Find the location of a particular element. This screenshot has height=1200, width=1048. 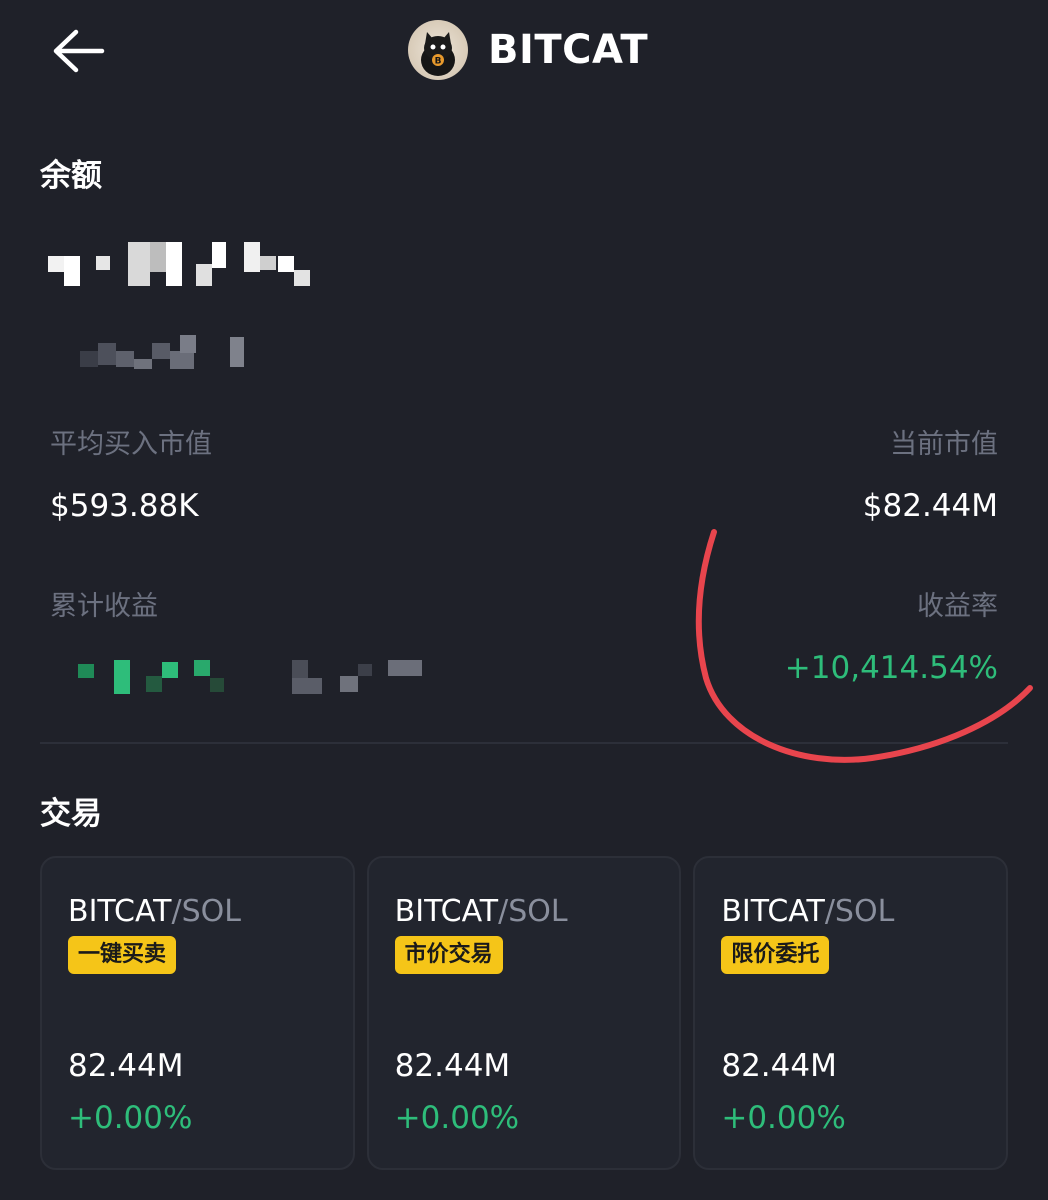

balance-secondary-redacted is located at coordinates (165, 355).